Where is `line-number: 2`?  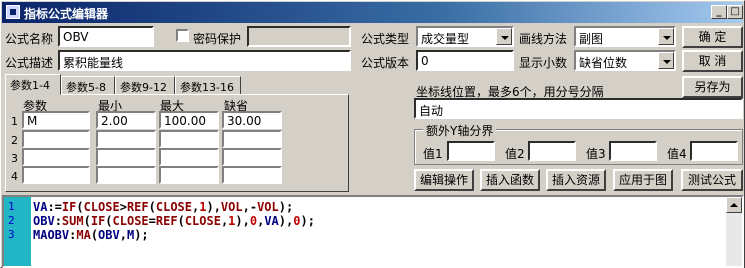
line-number: 2 is located at coordinates (11, 220).